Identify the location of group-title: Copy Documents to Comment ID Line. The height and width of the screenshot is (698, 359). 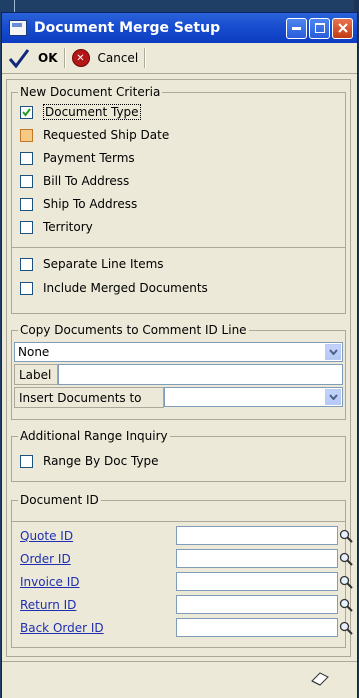
(133, 330).